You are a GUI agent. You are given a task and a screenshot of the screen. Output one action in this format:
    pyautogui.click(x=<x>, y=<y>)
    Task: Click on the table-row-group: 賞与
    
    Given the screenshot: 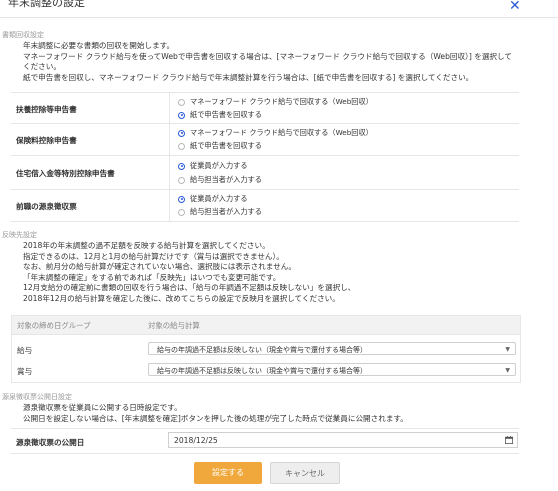 What is the action you would take?
    pyautogui.click(x=25, y=371)
    